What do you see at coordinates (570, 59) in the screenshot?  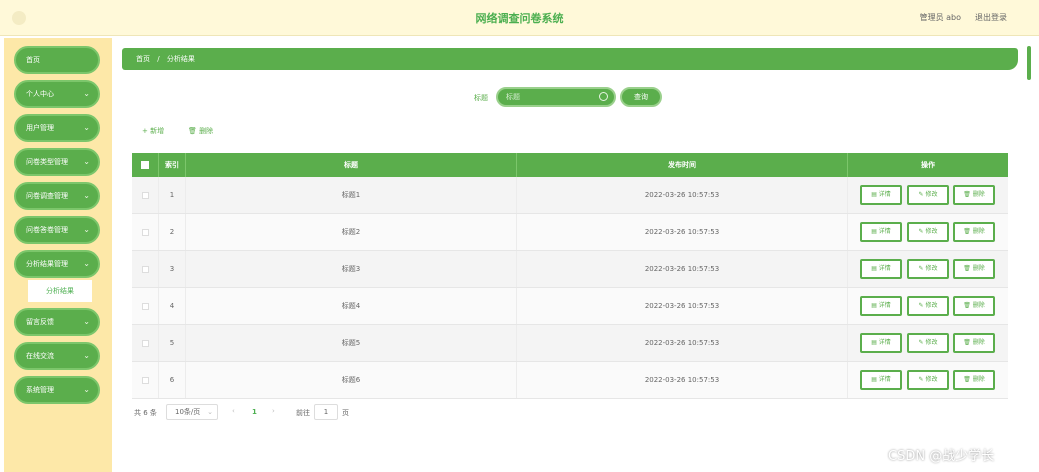 I see `breadcrumb: 首页 / 分析结果` at bounding box center [570, 59].